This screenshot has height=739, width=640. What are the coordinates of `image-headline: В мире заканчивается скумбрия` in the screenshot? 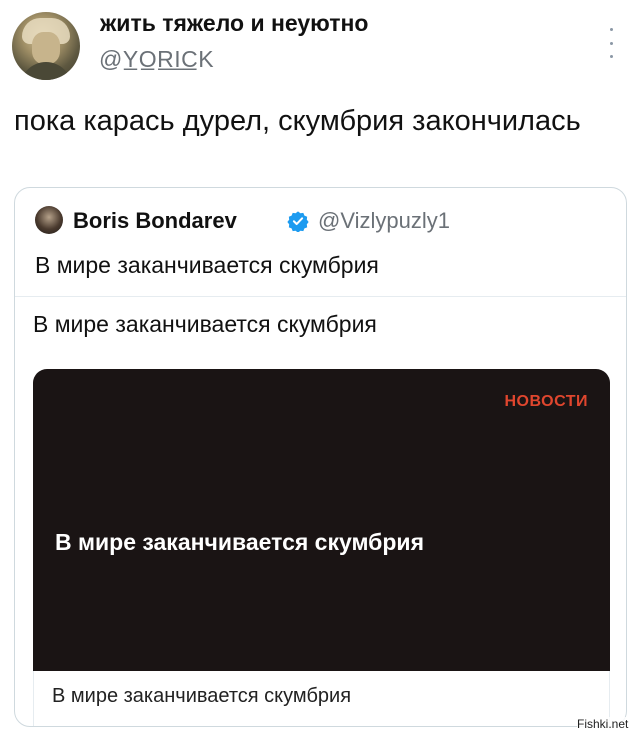 It's located at (239, 542).